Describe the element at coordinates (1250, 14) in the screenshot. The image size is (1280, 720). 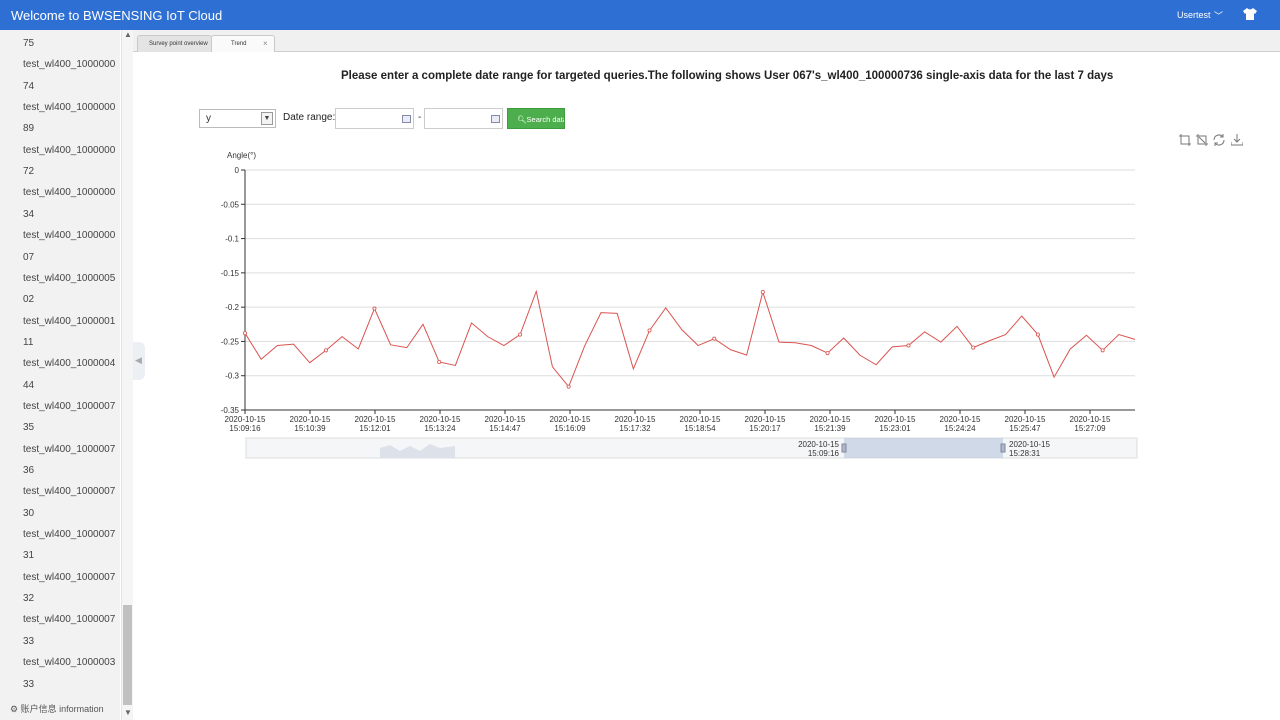
I see `shirt-icon` at that location.